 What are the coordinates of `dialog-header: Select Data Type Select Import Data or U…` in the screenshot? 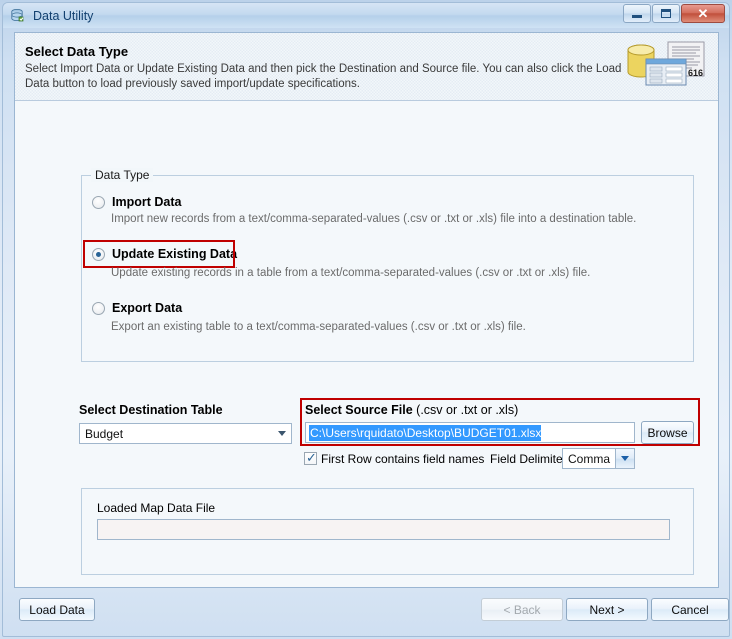 It's located at (366, 67).